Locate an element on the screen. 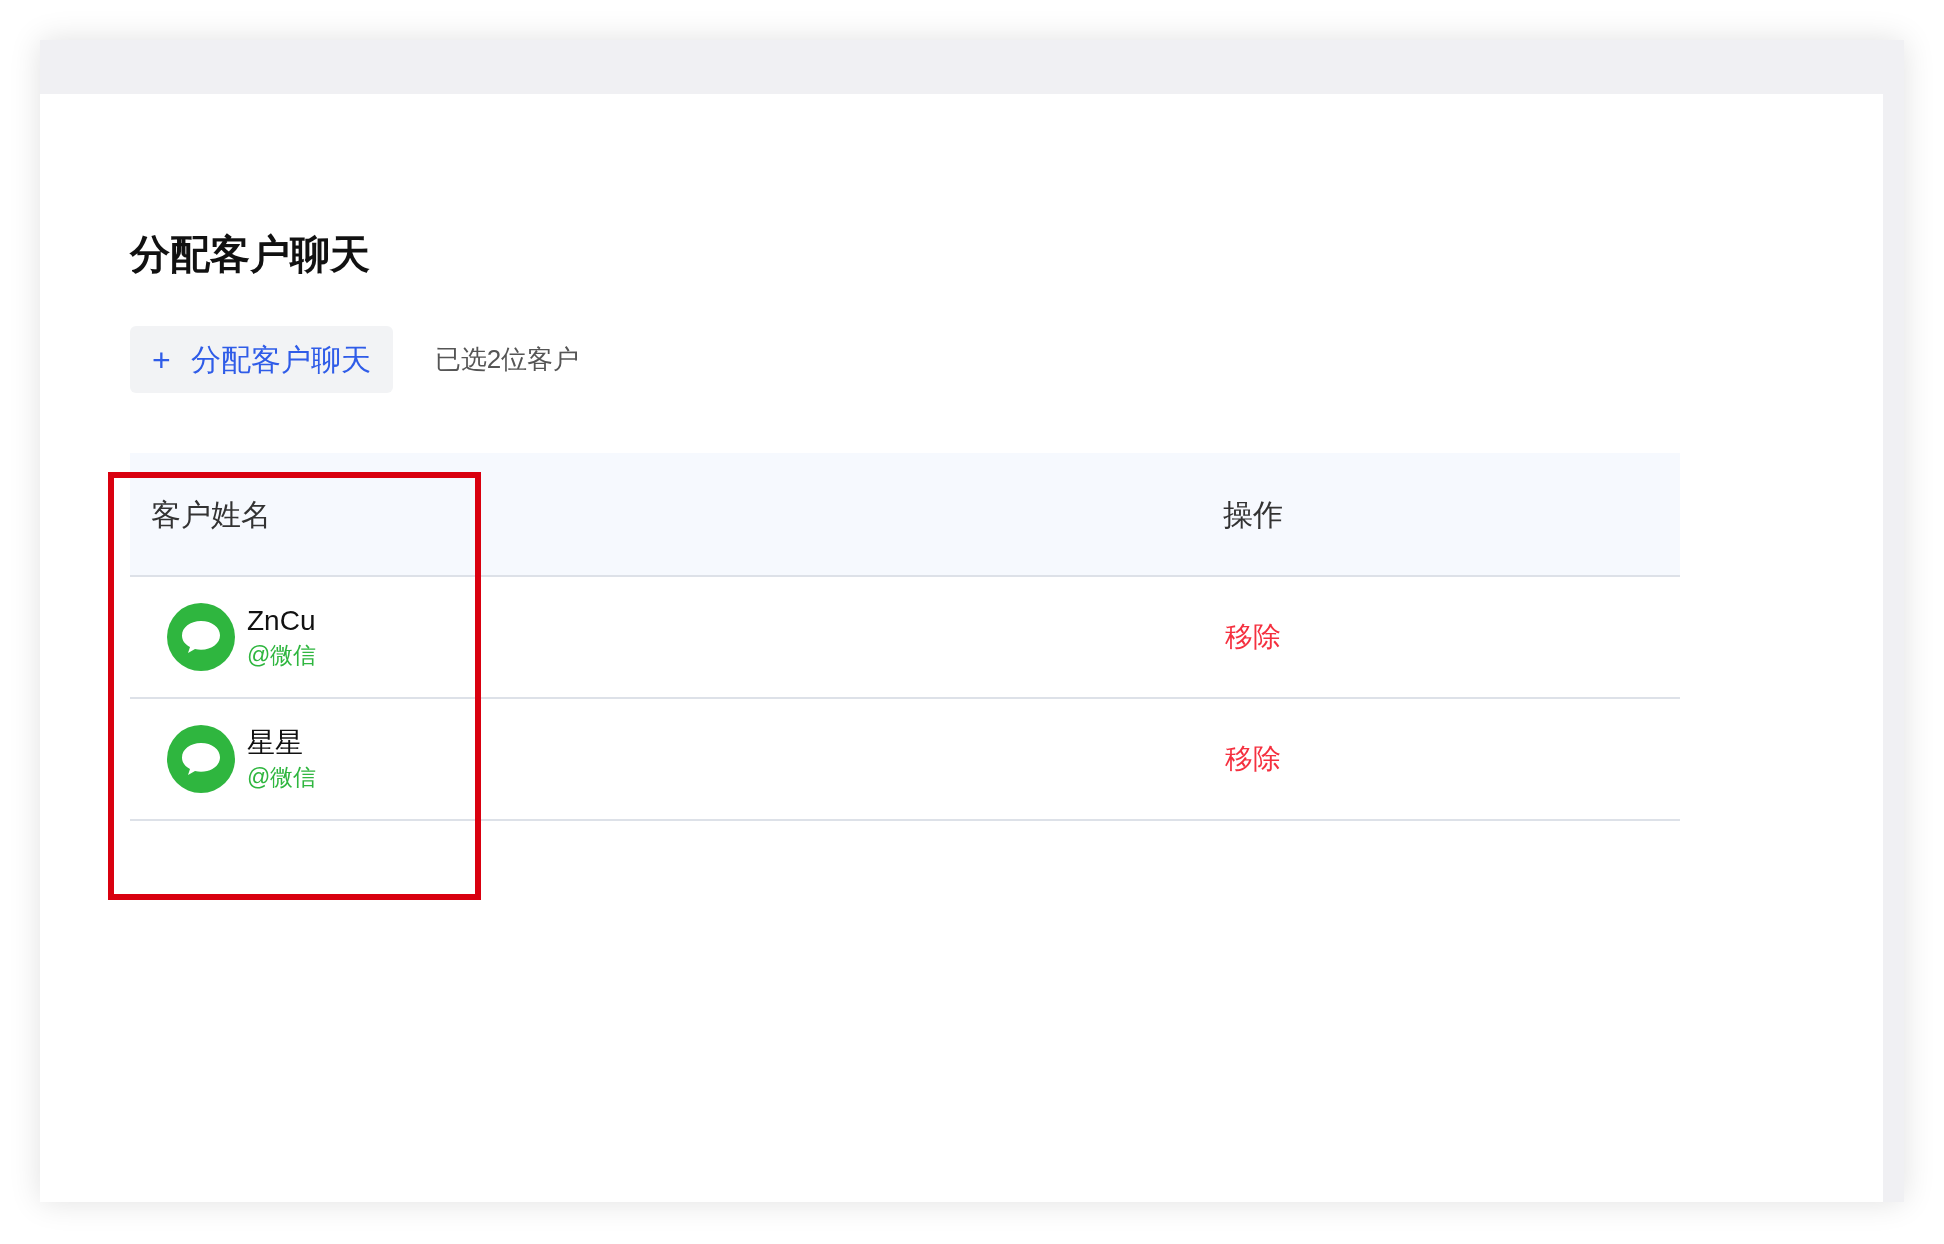 This screenshot has height=1244, width=1944. assign-chat-button: + 分配客户聊天 is located at coordinates (261, 359).